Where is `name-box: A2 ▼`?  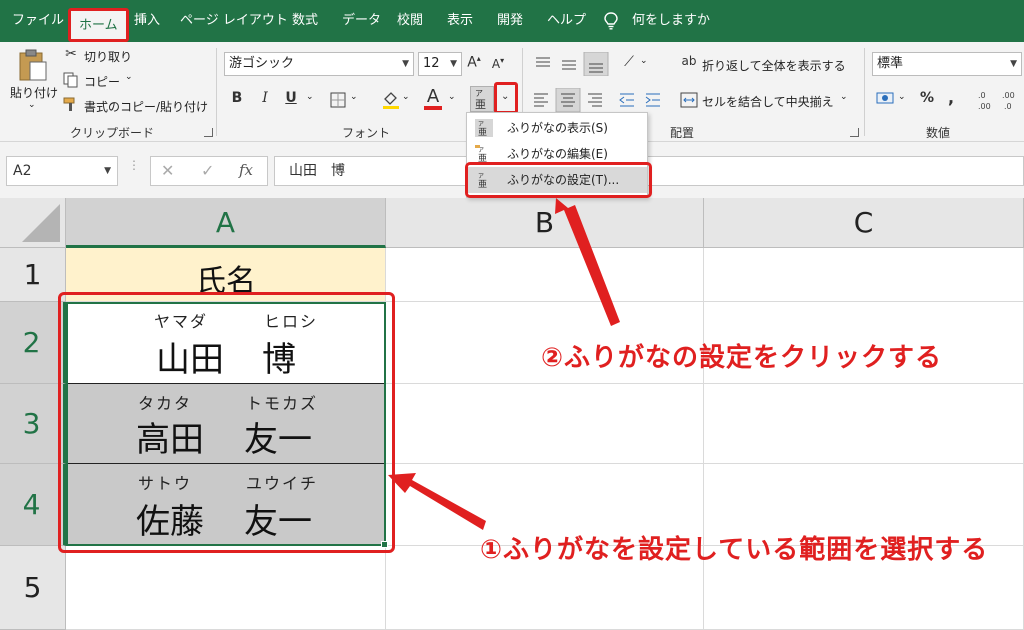
name-box: A2 ▼ is located at coordinates (62, 171).